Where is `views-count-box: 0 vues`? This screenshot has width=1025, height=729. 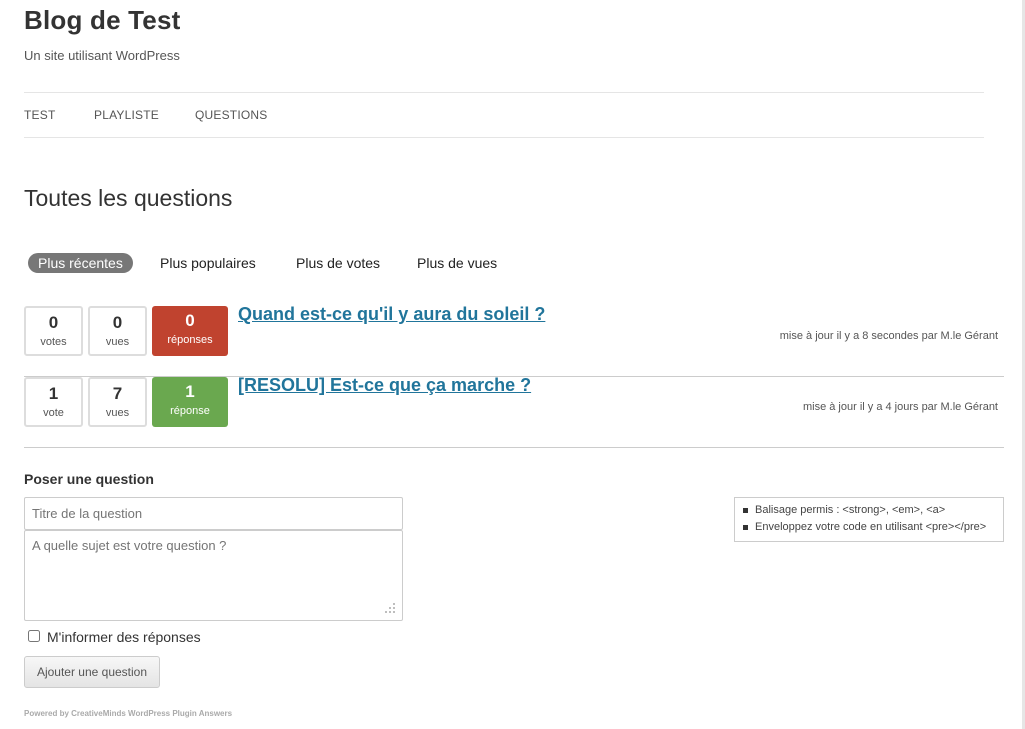
views-count-box: 0 vues is located at coordinates (117, 331).